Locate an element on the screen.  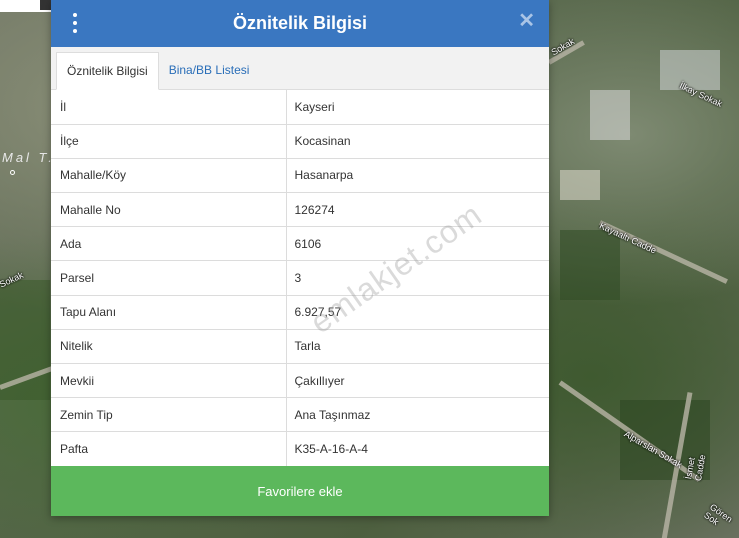
row-value: 6.927,57 is located at coordinates (417, 312).